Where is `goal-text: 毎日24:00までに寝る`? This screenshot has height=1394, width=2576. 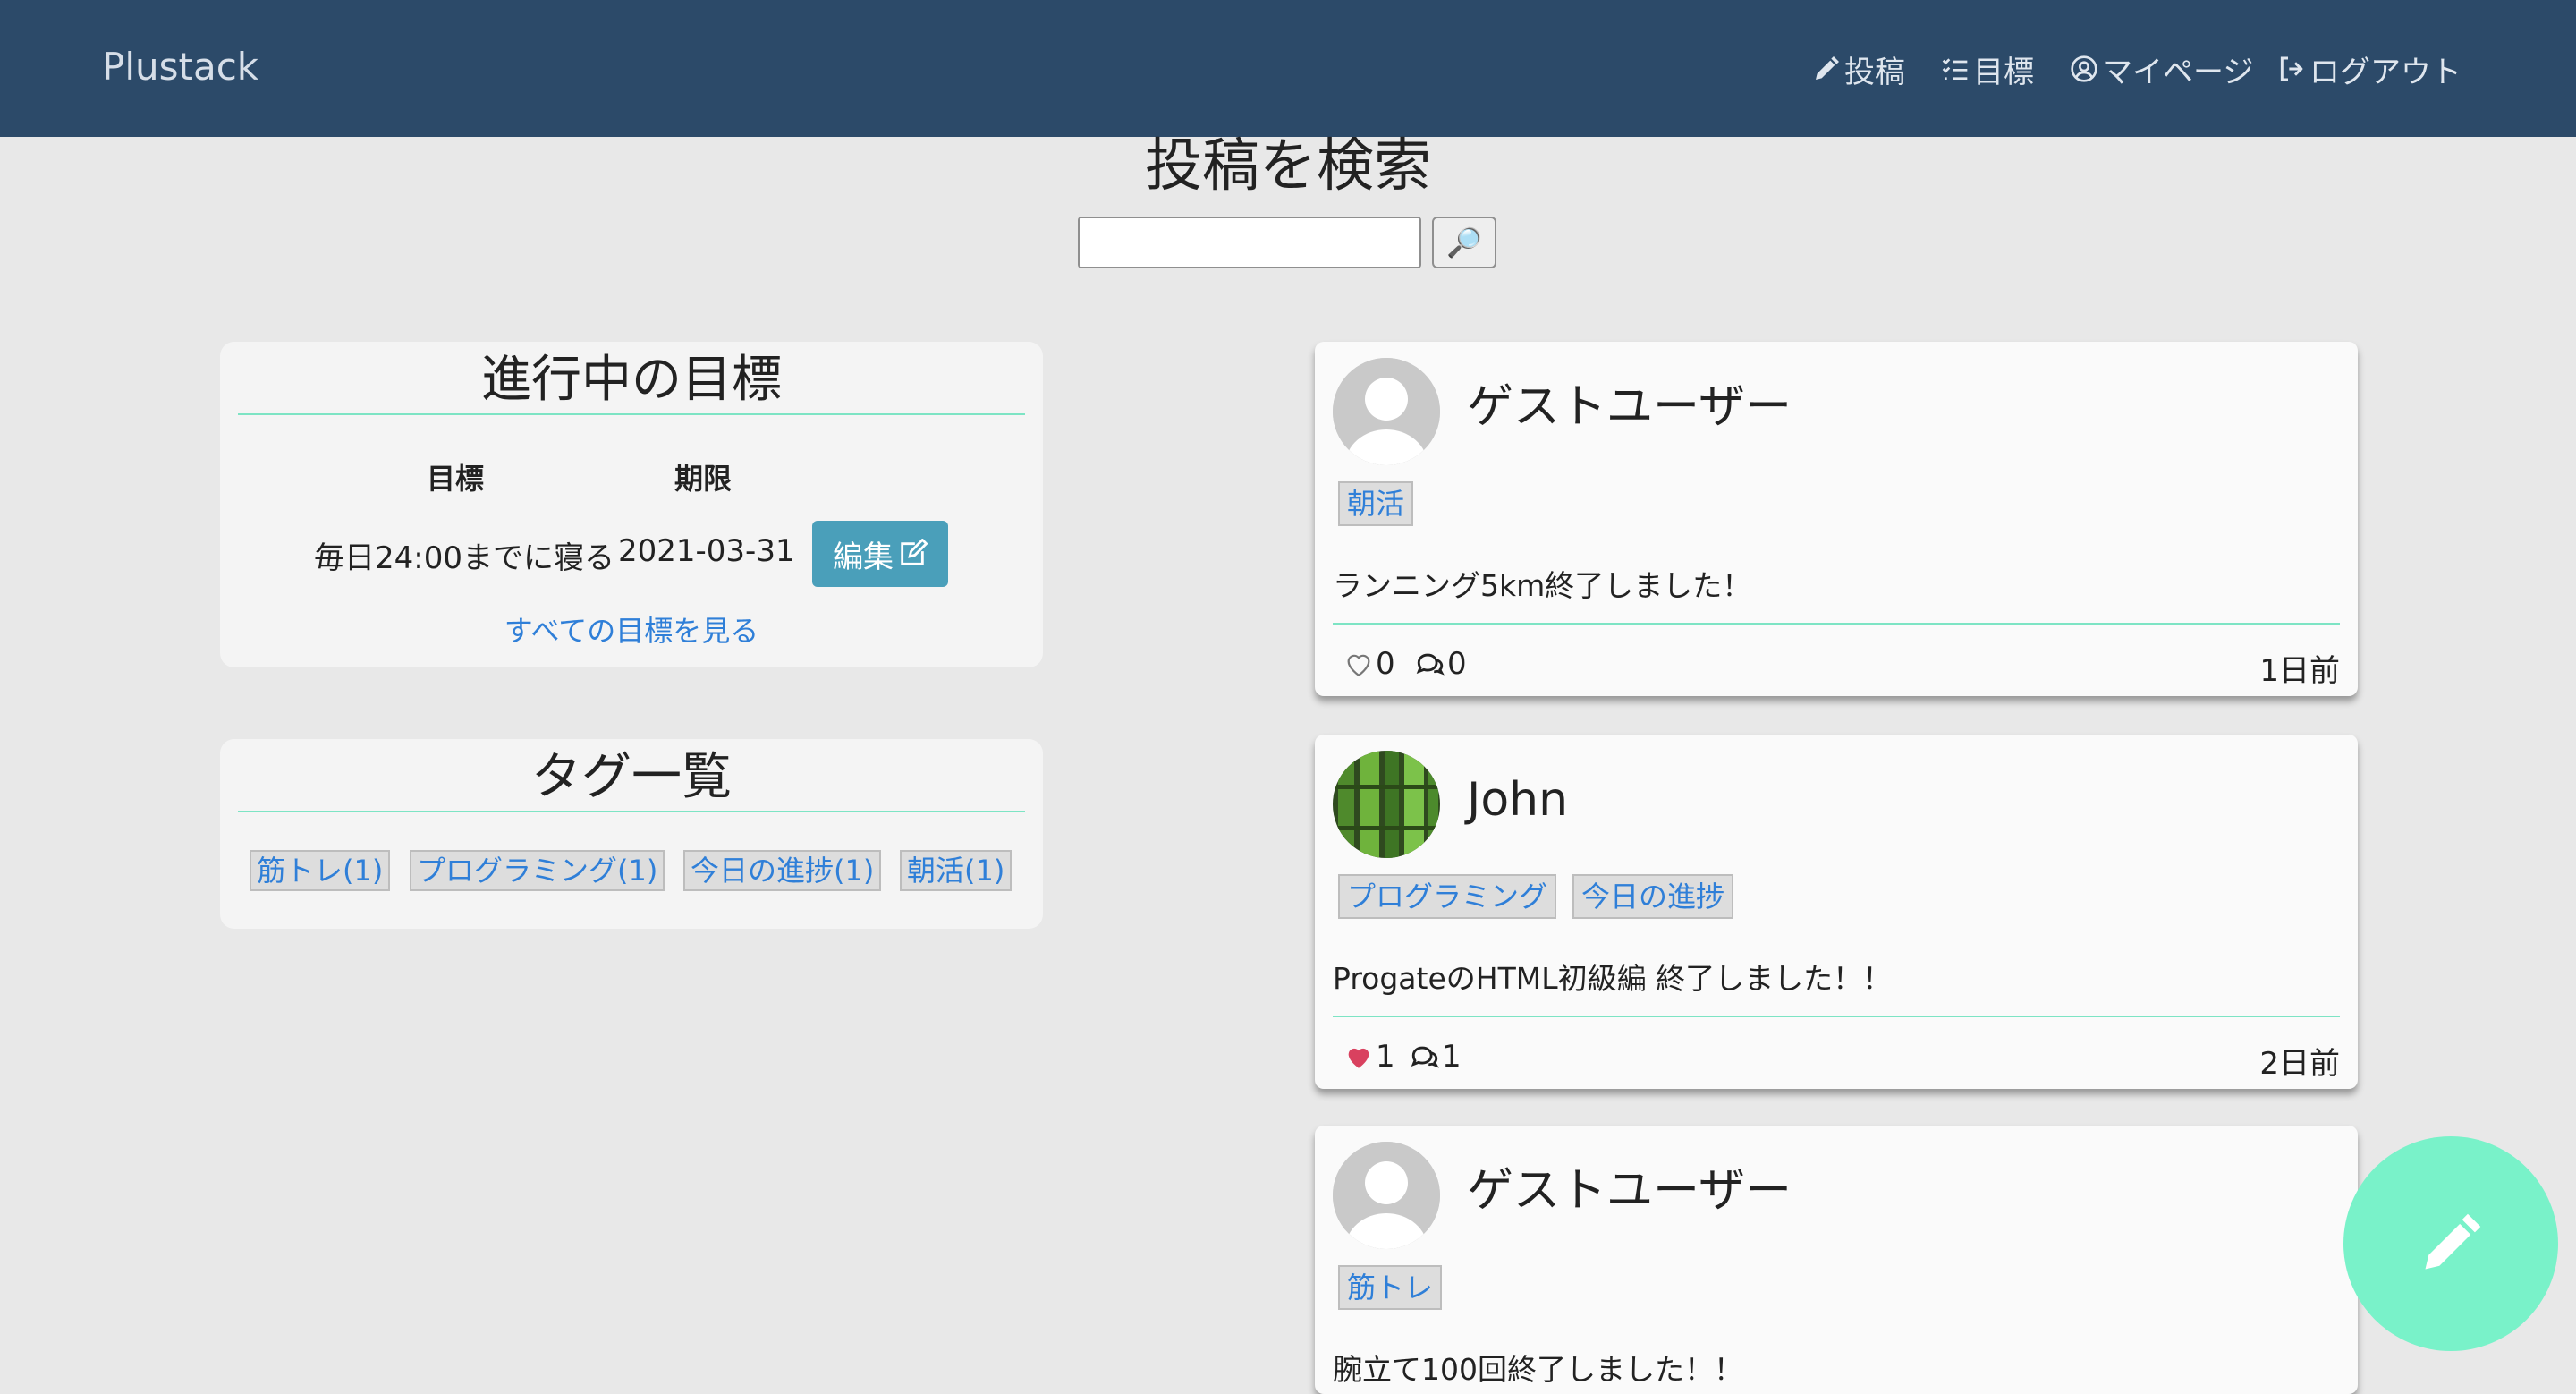 goal-text: 毎日24:00までに寝る is located at coordinates (464, 558).